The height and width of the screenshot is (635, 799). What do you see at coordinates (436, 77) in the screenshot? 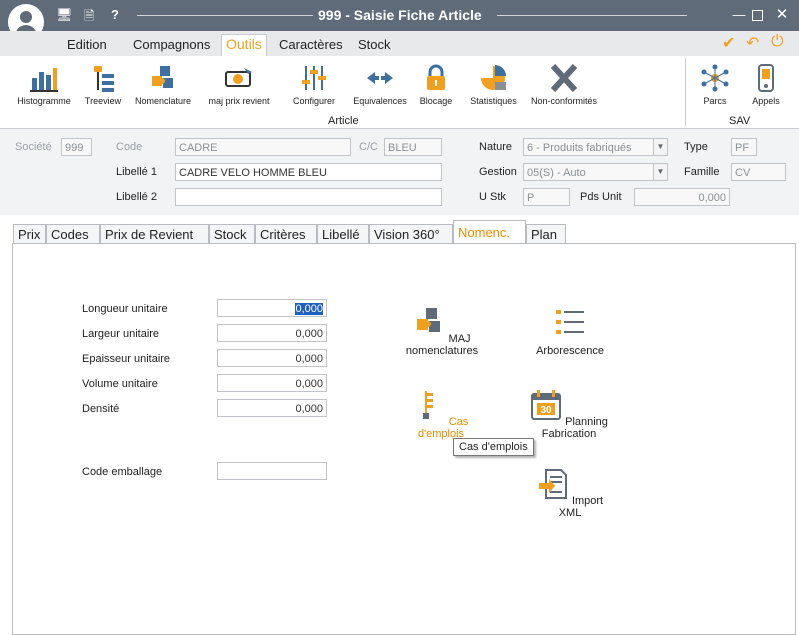
I see `lock-icon` at bounding box center [436, 77].